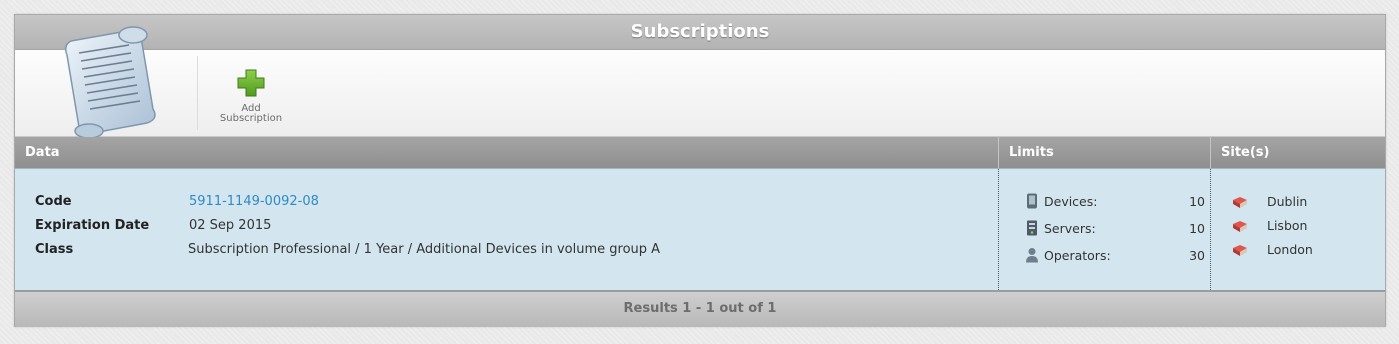 This screenshot has width=1399, height=344. I want to click on server-icon, so click(1032, 228).